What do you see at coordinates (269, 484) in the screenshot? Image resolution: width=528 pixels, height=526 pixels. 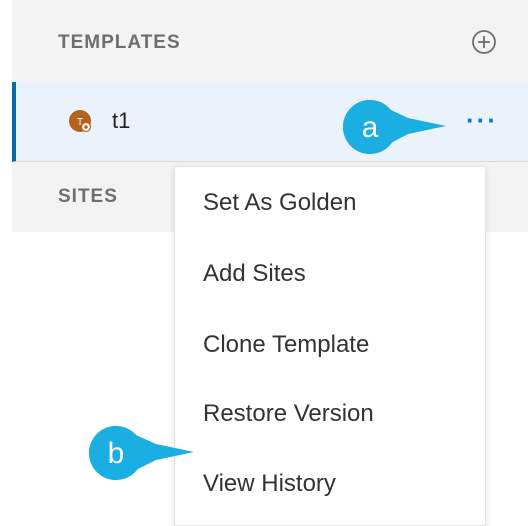 I see `menu-item-view-history: View History` at bounding box center [269, 484].